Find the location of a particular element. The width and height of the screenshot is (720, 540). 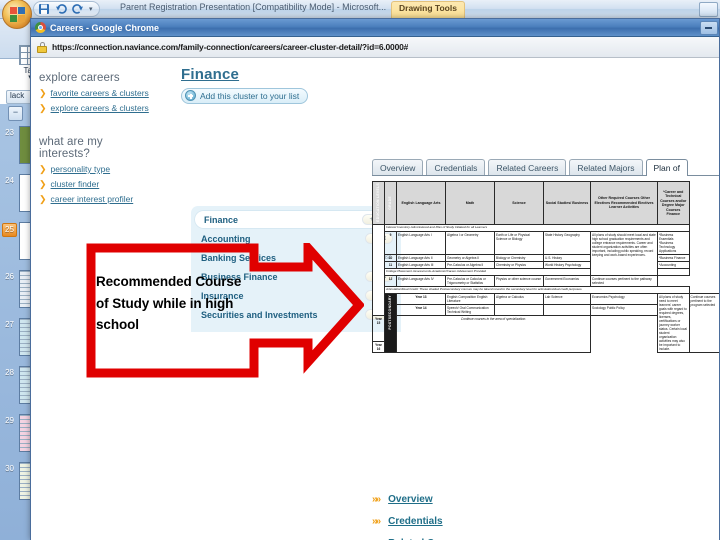

bottom-link-row: »» Credentials is located at coordinates (482, 521).